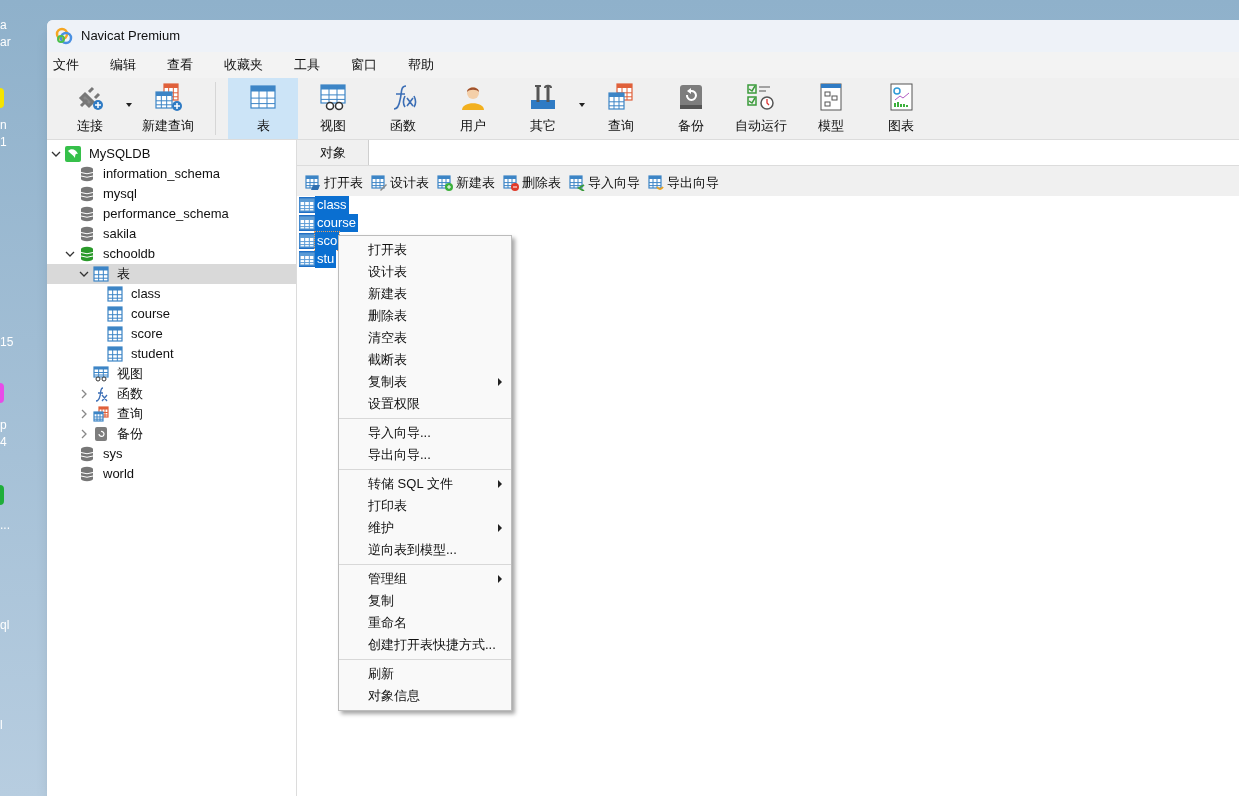 The width and height of the screenshot is (1239, 796). Describe the element at coordinates (604, 183) in the screenshot. I see `object-toolbar-button: 导入向导` at that location.